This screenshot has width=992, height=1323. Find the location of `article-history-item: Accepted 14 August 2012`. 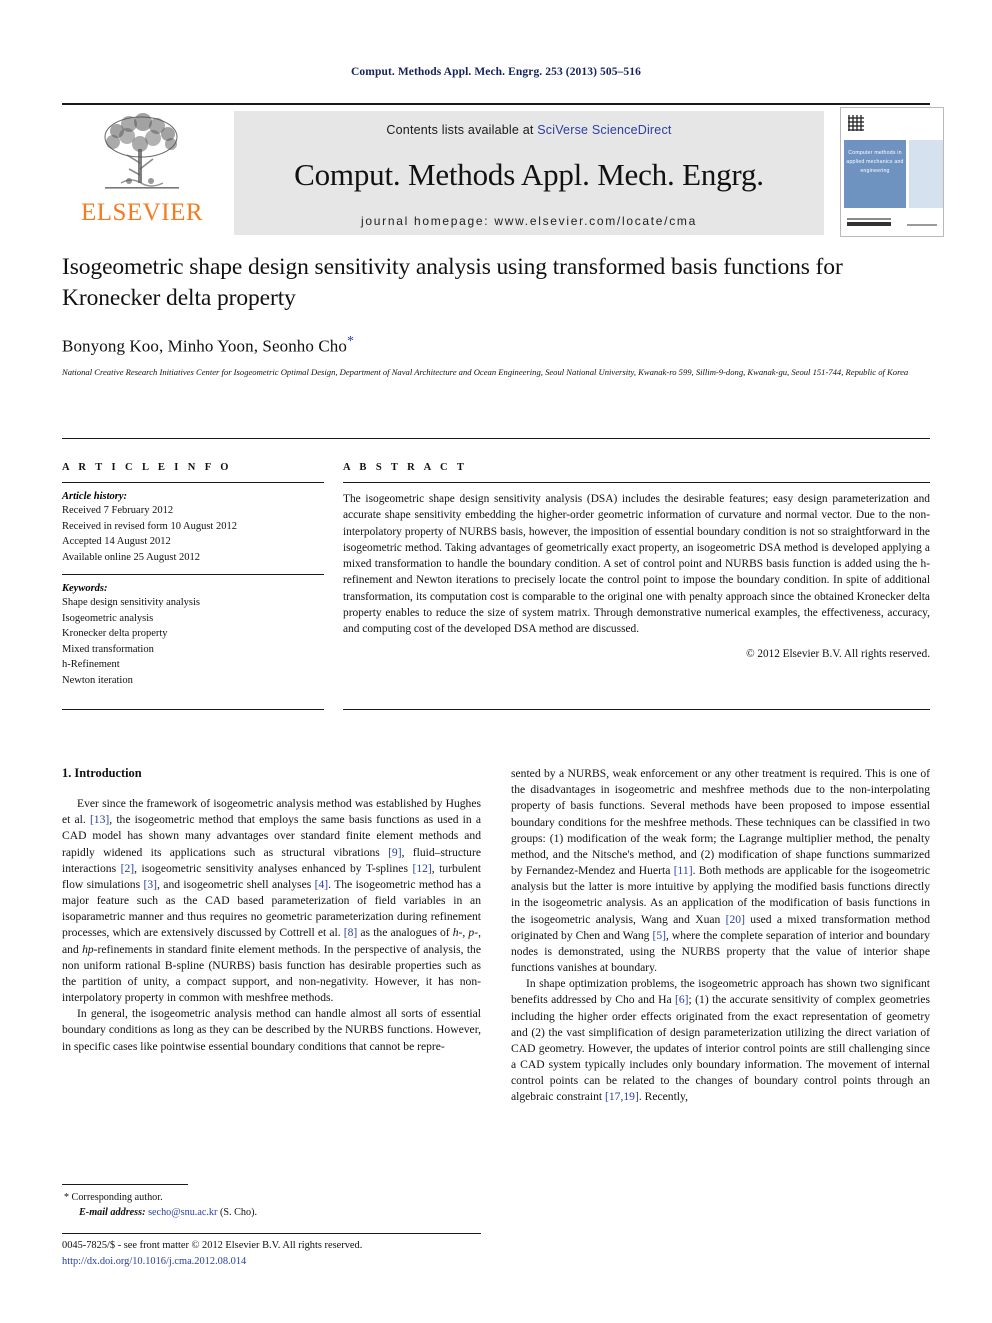

article-history-item: Accepted 14 August 2012 is located at coordinates (116, 542).